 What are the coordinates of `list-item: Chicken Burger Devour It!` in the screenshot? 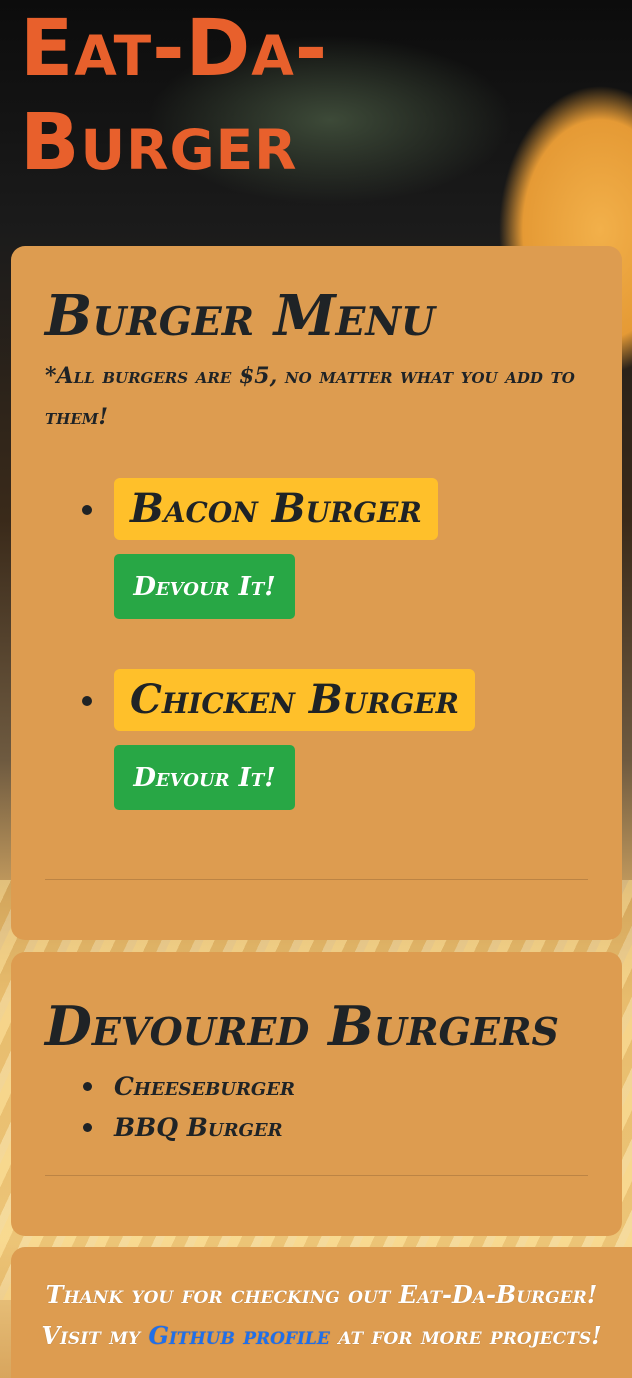 It's located at (278, 739).